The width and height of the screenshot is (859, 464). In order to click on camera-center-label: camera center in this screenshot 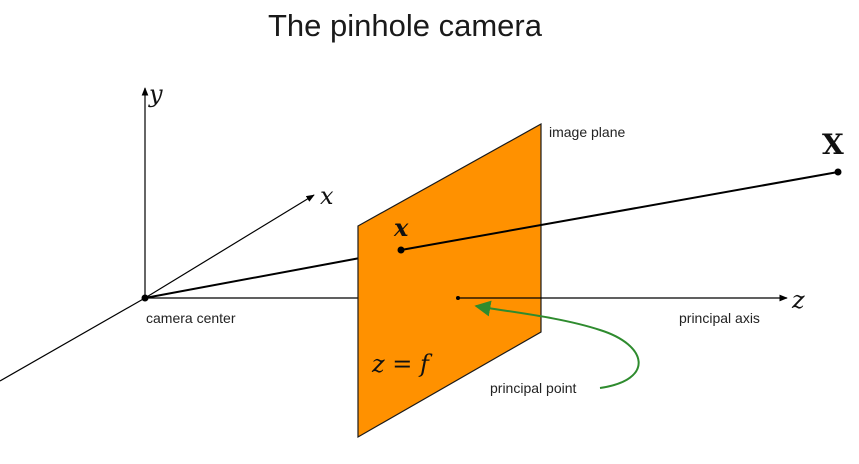, I will do `click(191, 318)`.